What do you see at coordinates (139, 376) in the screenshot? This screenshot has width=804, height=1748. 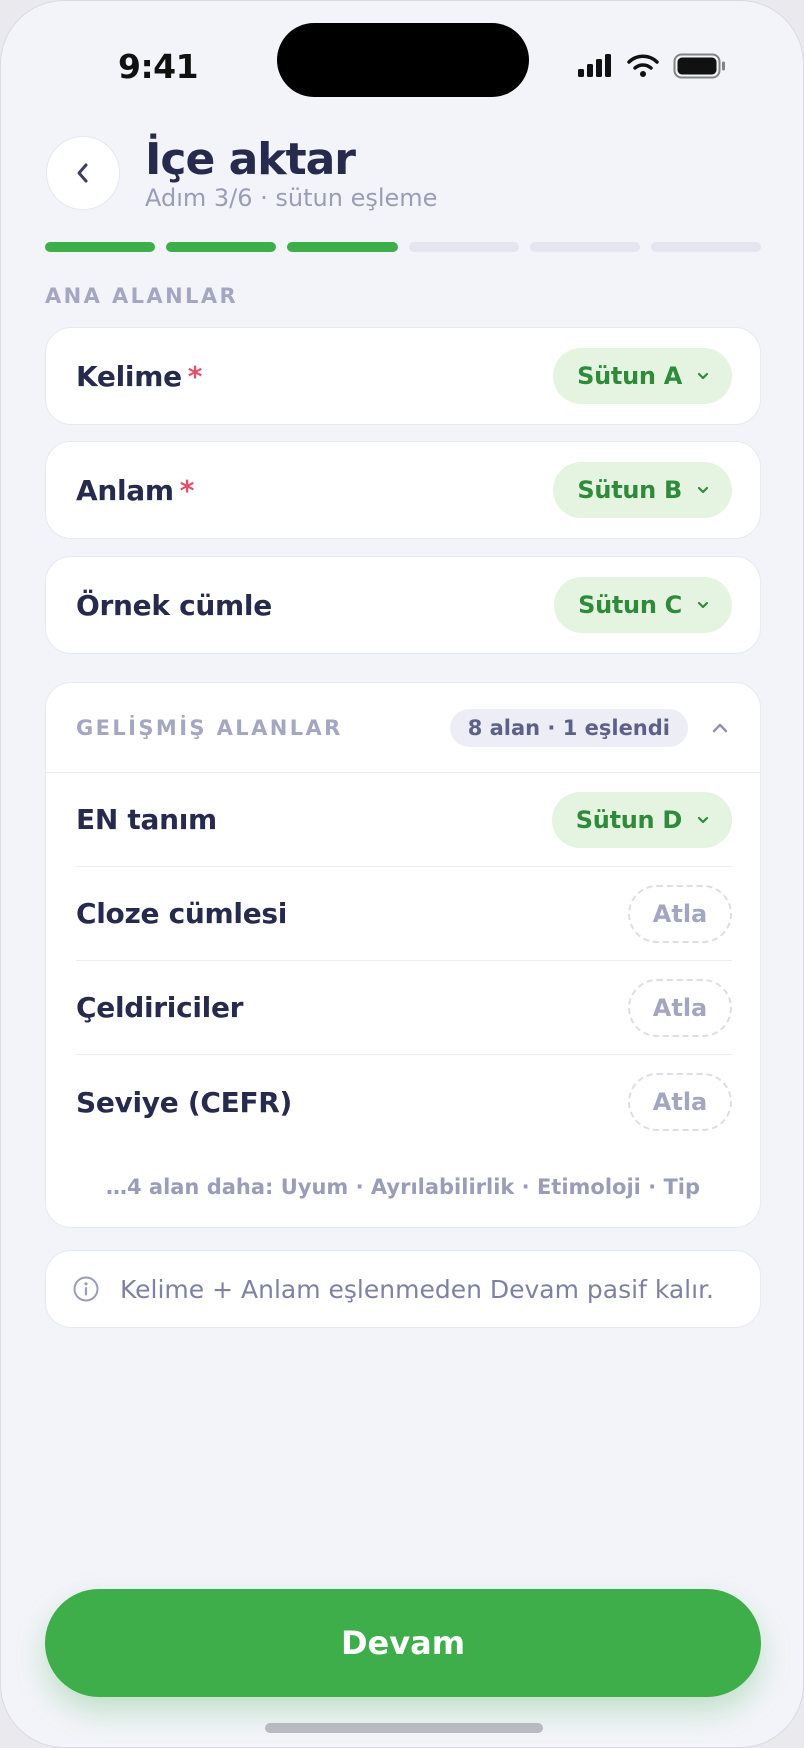 I see `field-label: Kelime *` at bounding box center [139, 376].